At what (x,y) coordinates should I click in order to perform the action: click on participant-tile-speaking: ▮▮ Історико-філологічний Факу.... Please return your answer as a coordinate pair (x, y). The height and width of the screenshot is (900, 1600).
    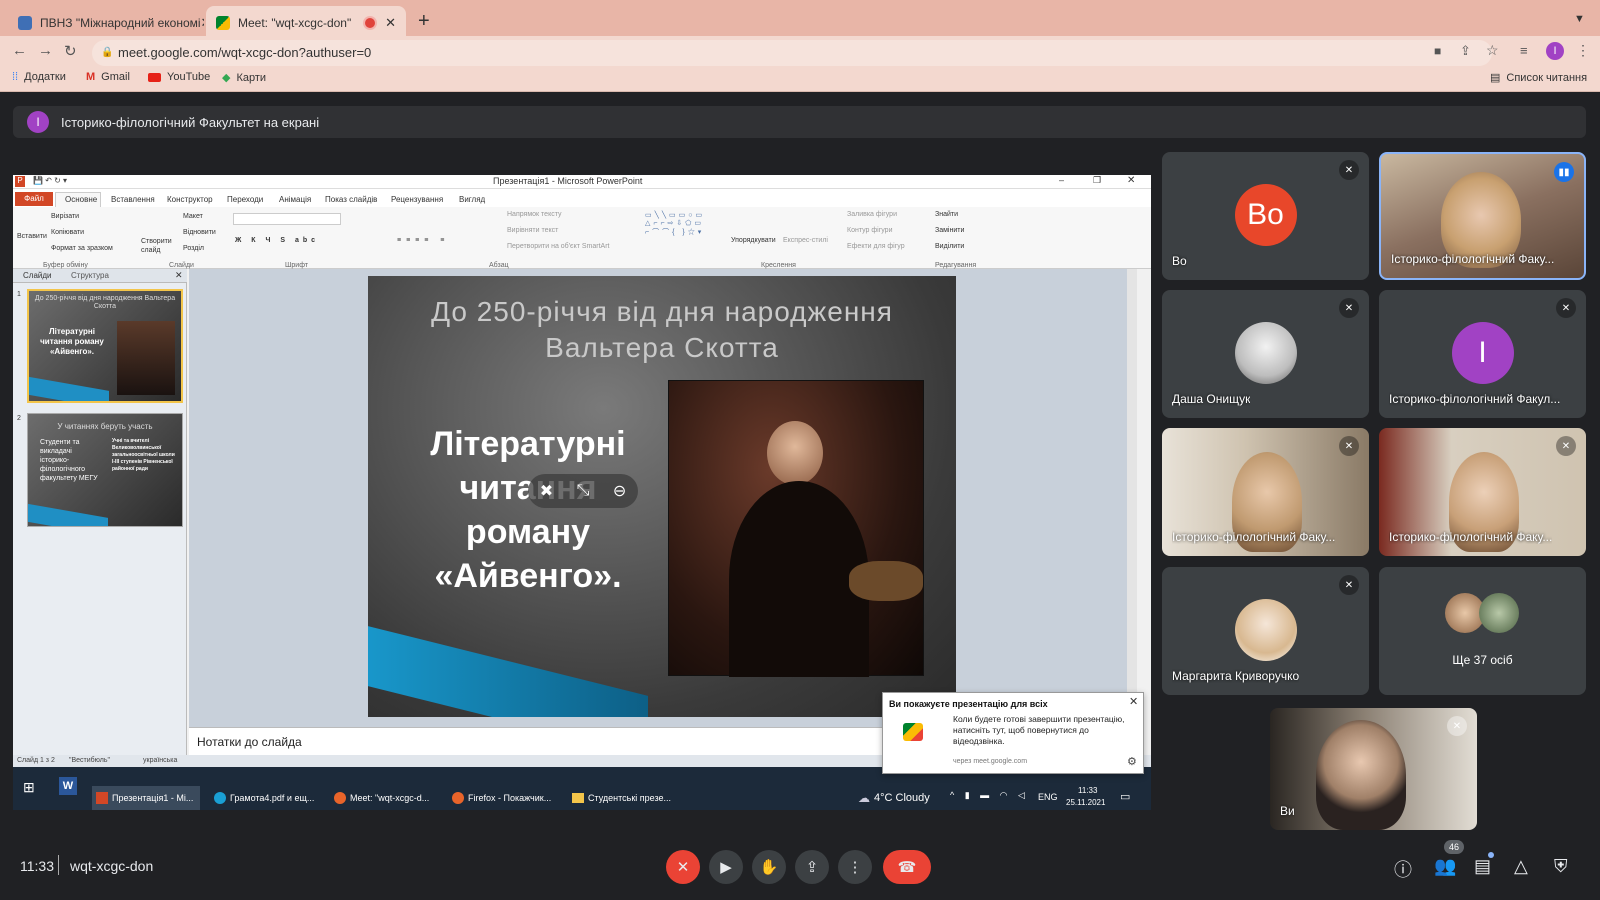
    Looking at the image, I should click on (1482, 216).